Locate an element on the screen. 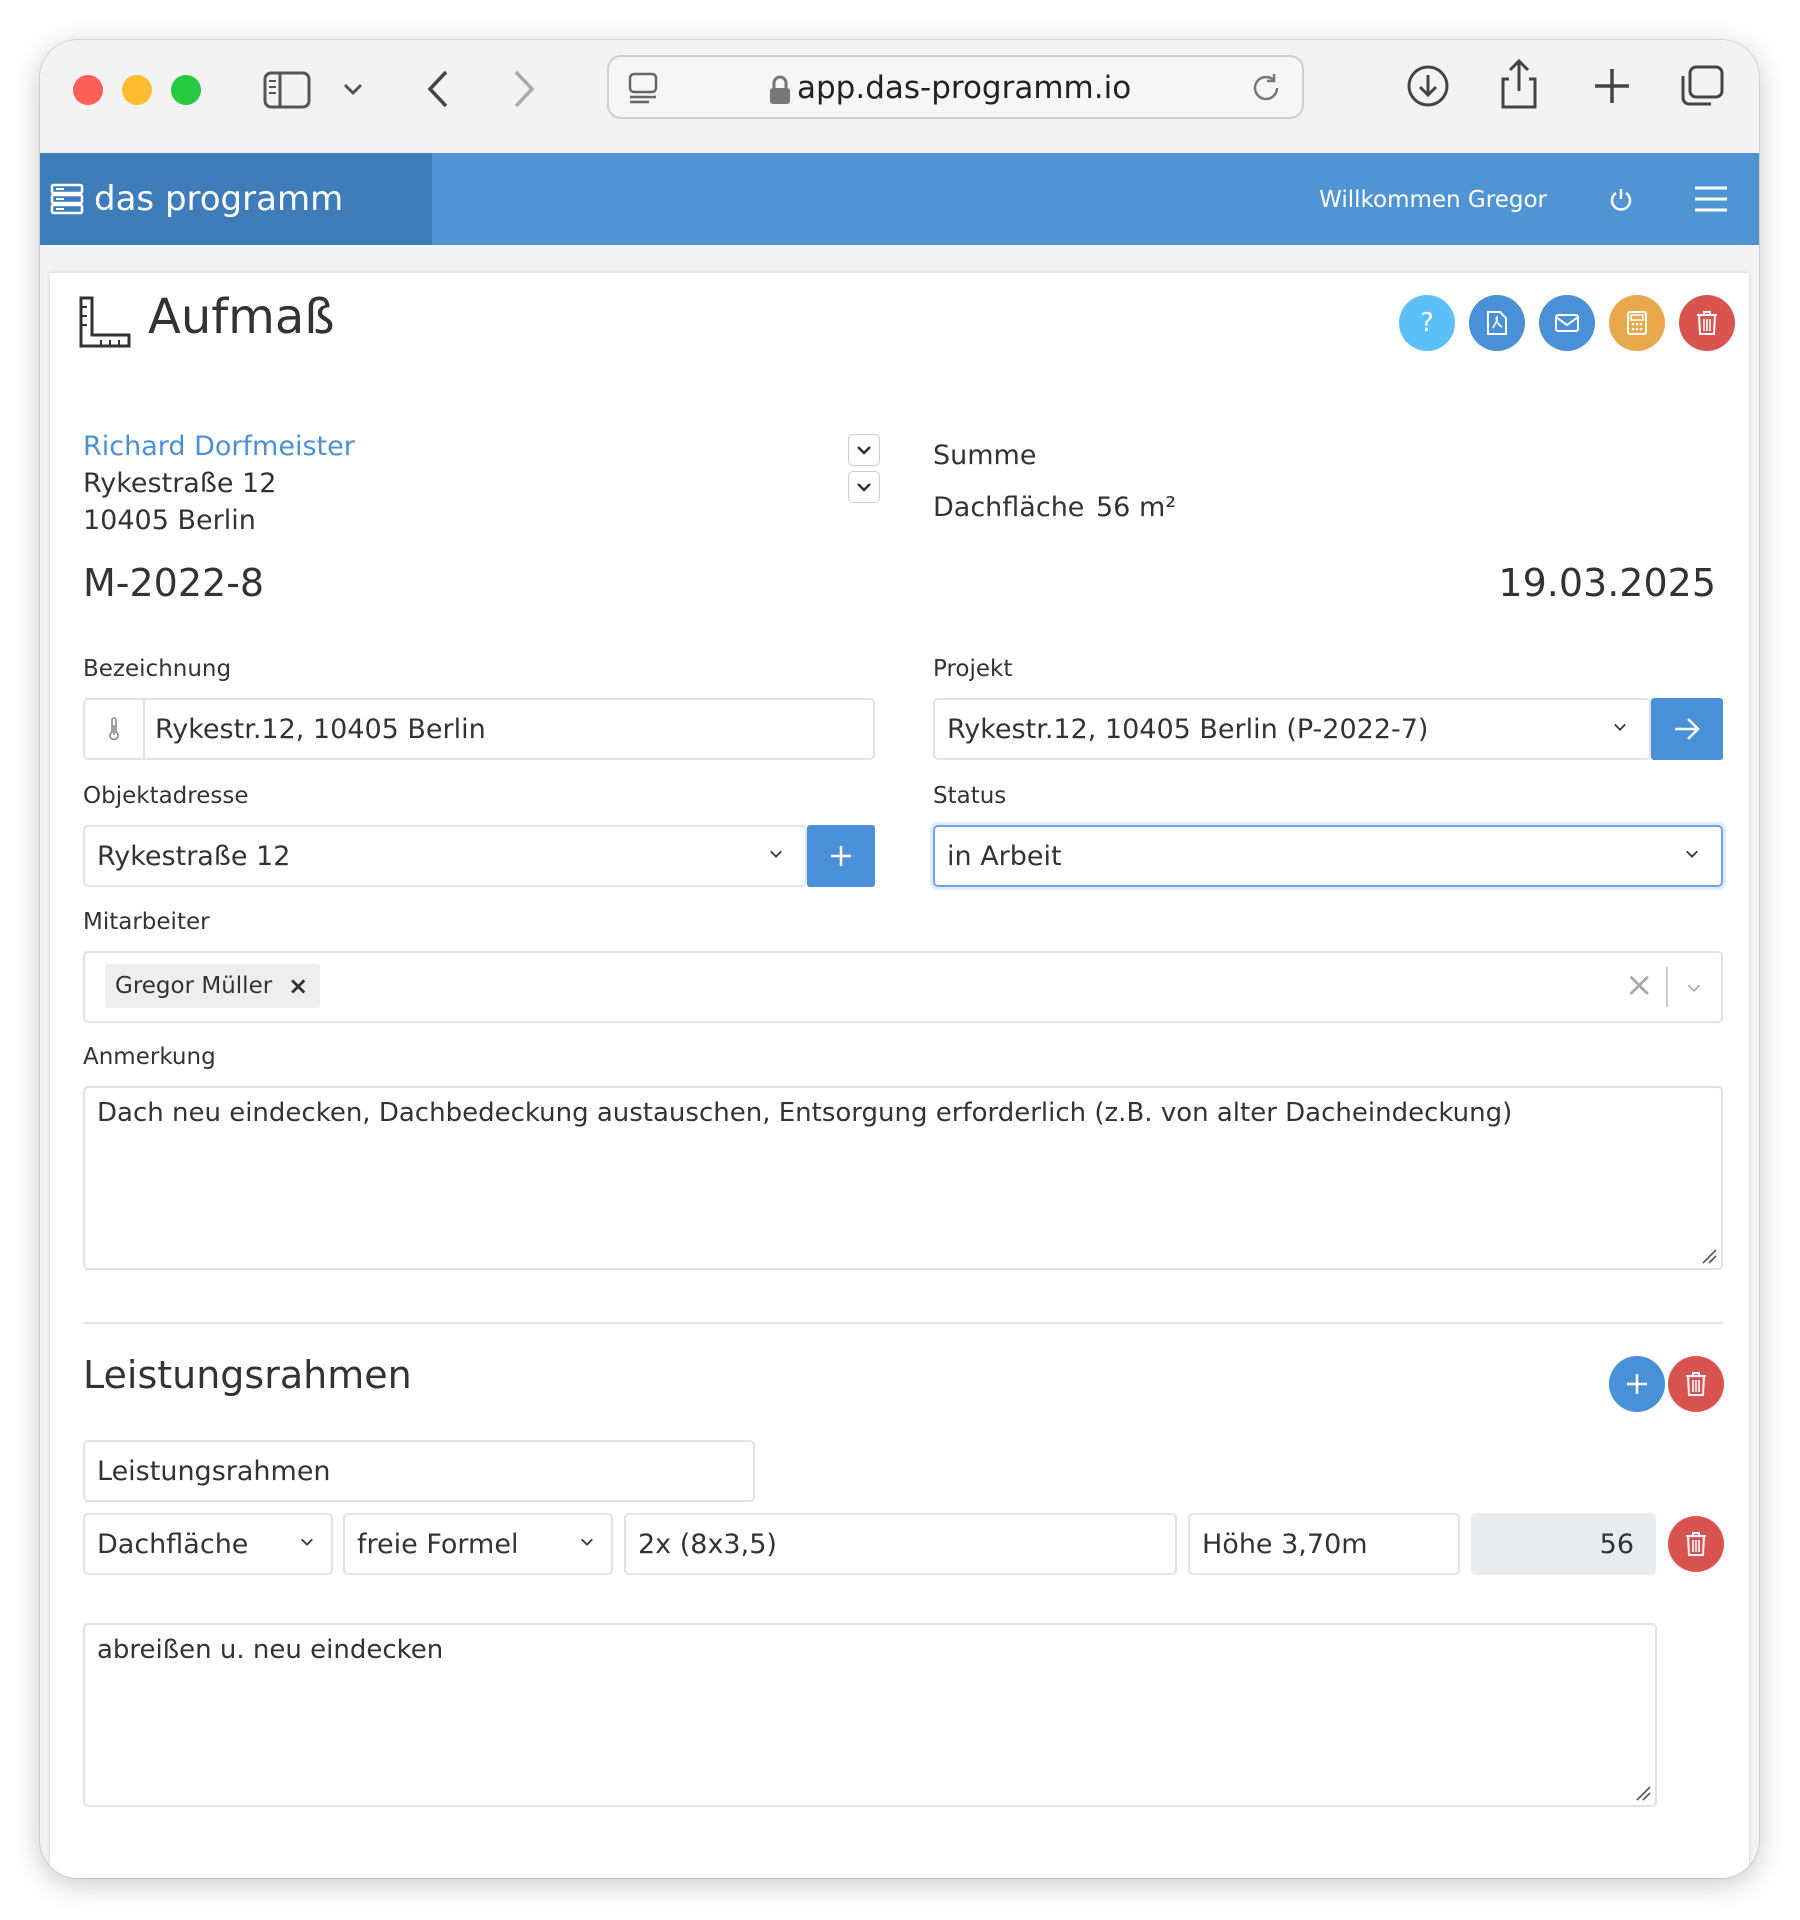  app-navbar: das programm Willkommen Gregor is located at coordinates (899, 199).